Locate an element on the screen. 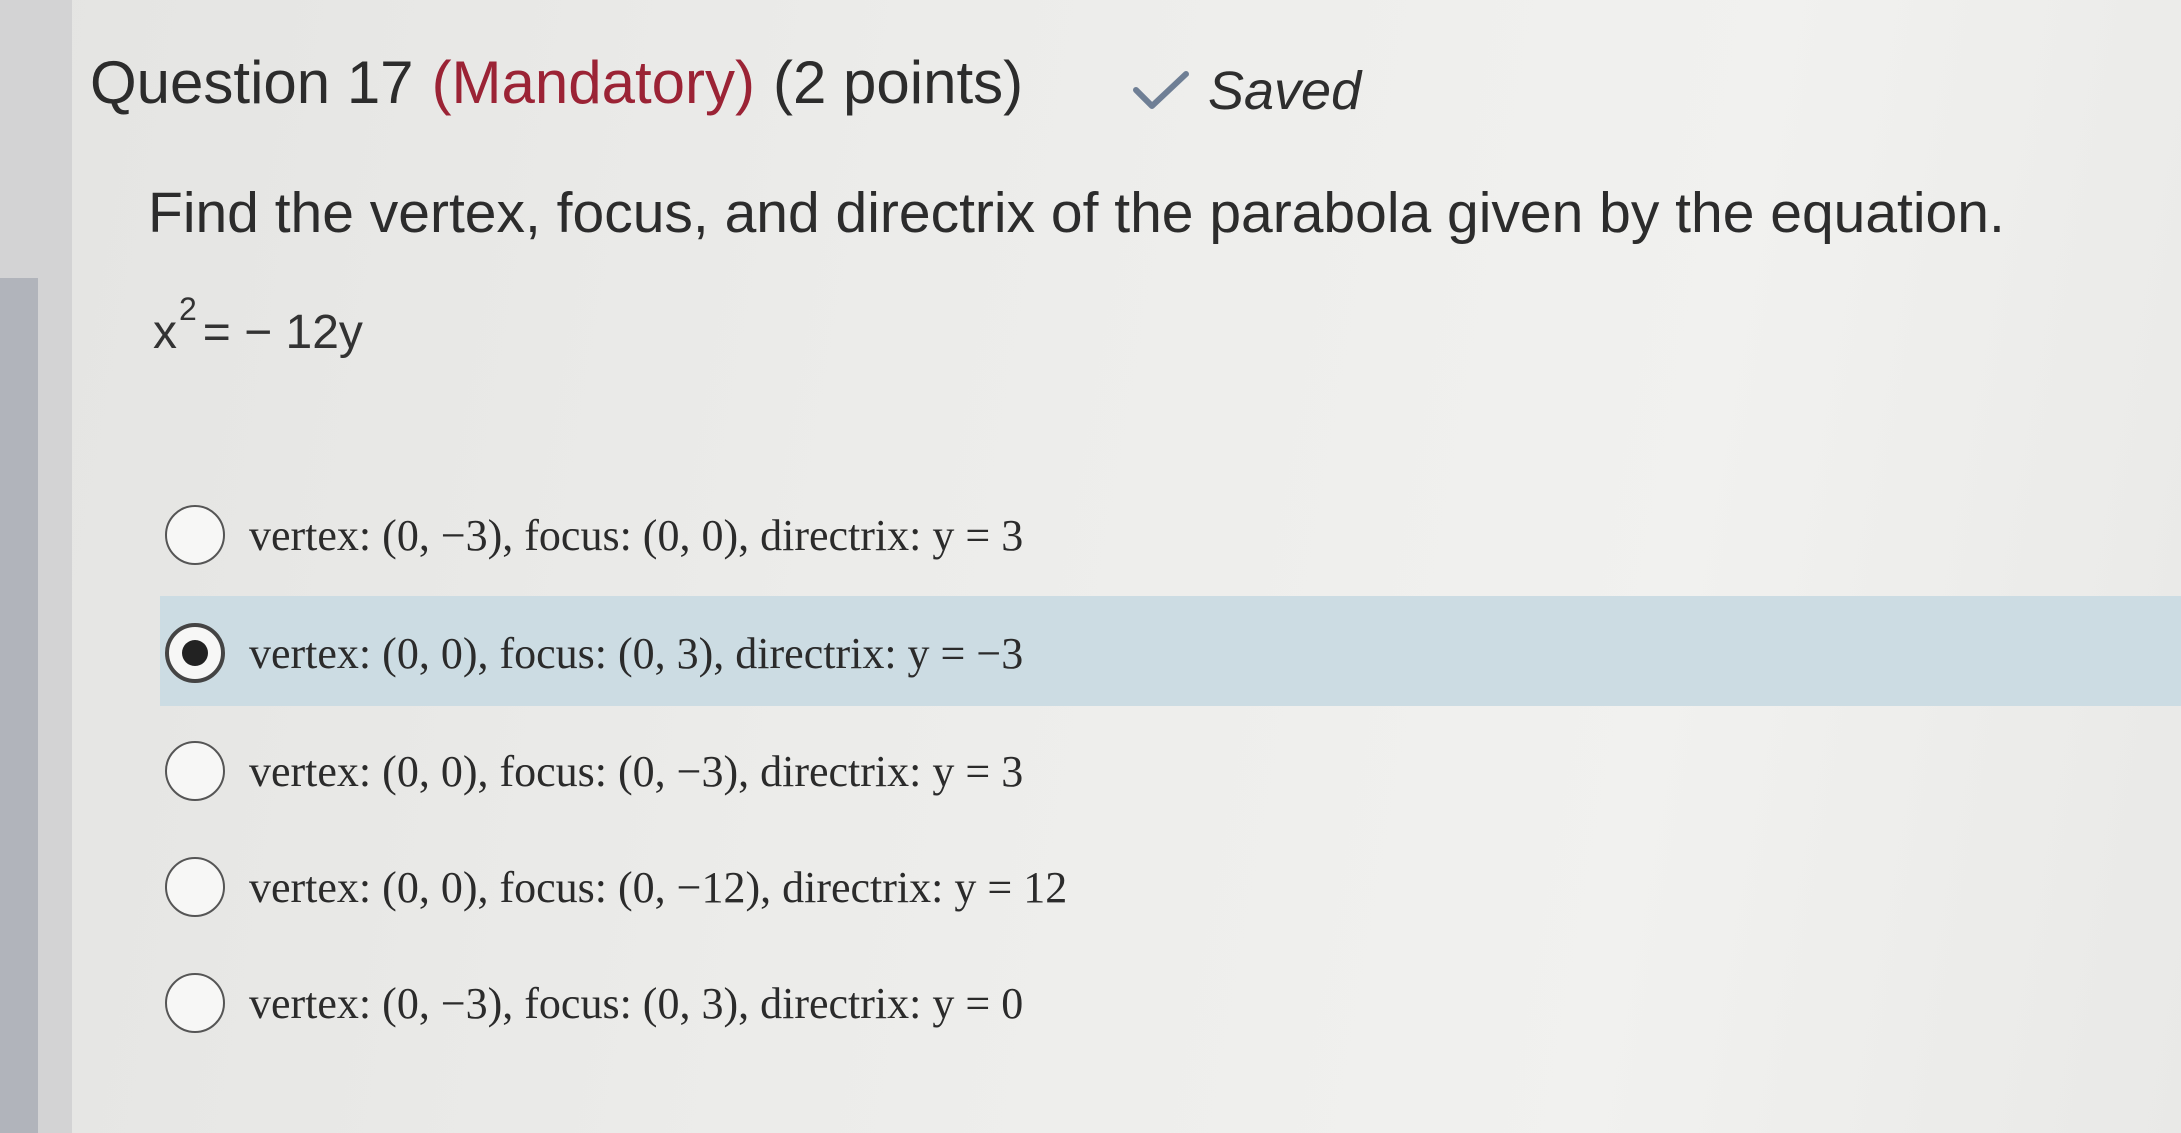 This screenshot has width=2181, height=1133. mandatory-label: (Mandatory) is located at coordinates (593, 82).